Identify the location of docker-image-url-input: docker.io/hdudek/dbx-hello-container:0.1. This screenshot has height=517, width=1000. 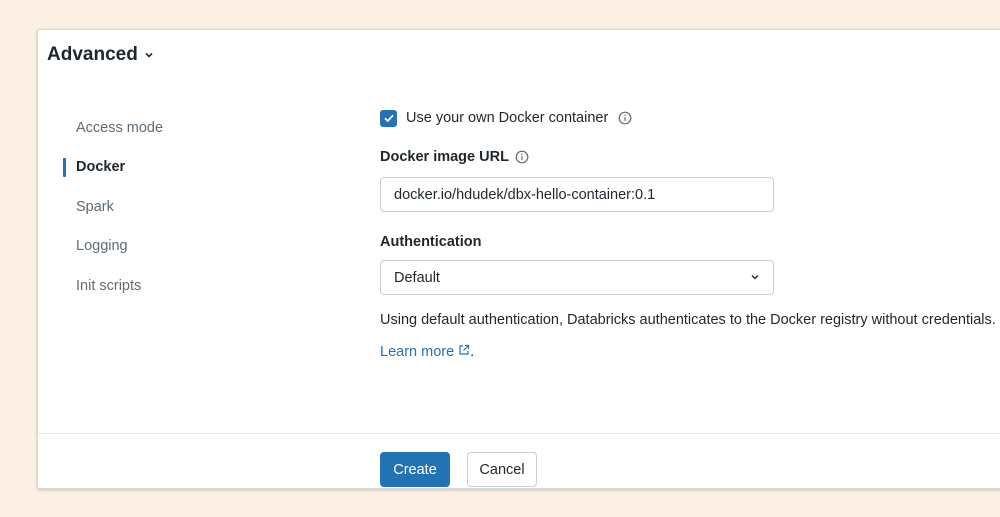
(577, 194).